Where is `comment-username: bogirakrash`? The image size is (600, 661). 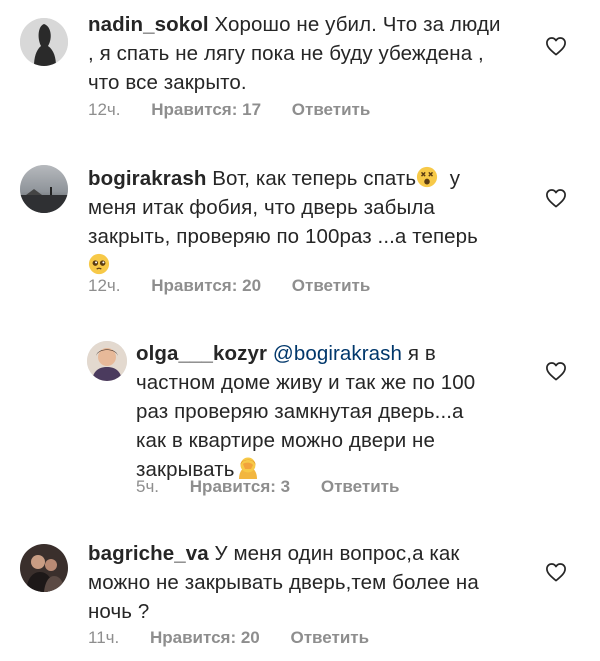
comment-username: bogirakrash is located at coordinates (147, 178).